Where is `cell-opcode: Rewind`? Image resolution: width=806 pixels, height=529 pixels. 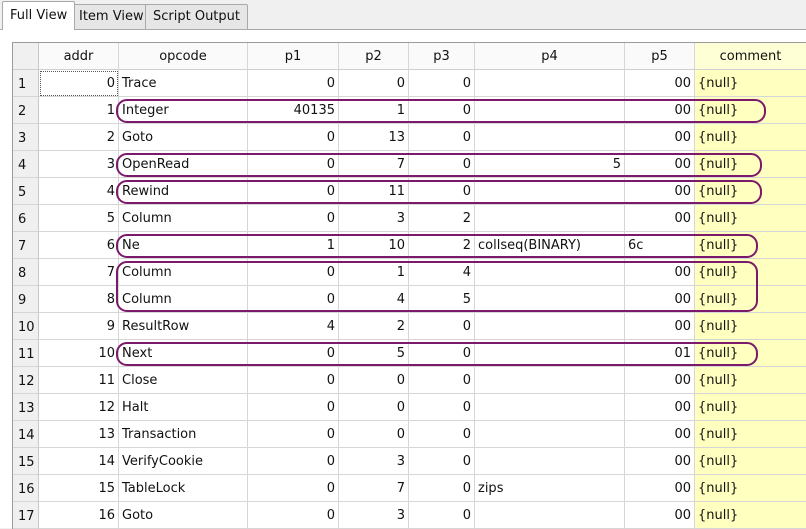
cell-opcode: Rewind is located at coordinates (183, 191).